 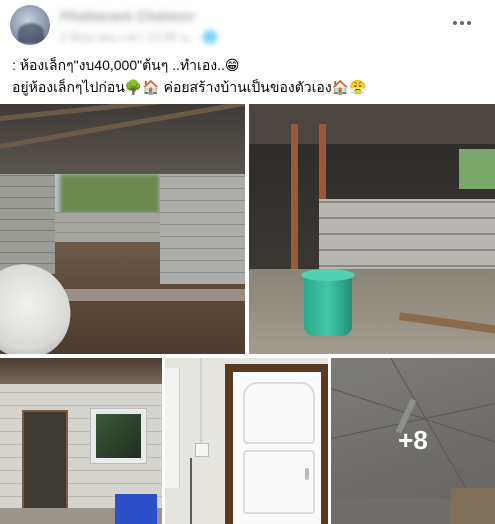 I want to click on author-name: Phattanant Chaiwon, so click(x=127, y=16).